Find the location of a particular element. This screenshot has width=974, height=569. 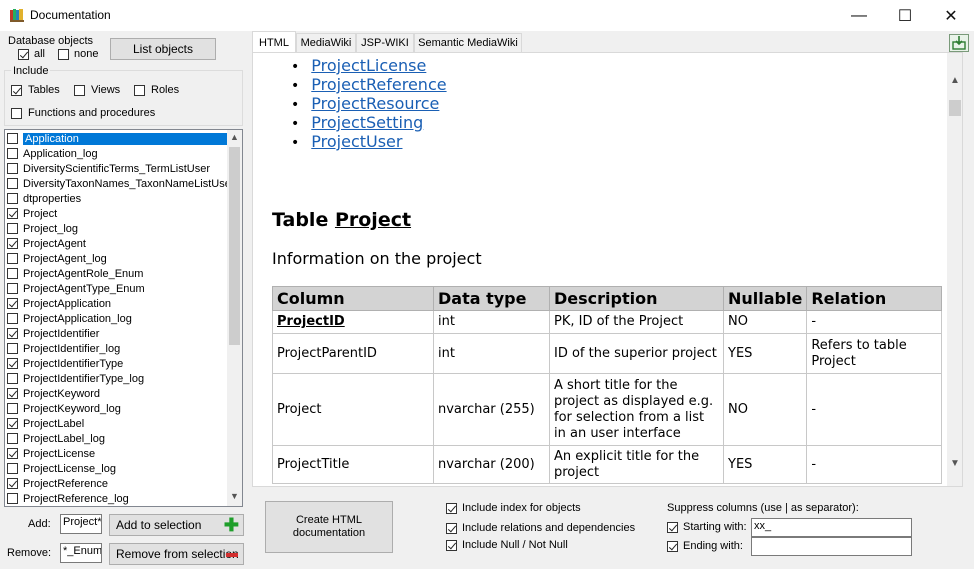

include-null-checkbox: Include Null / Not Null is located at coordinates (507, 545).